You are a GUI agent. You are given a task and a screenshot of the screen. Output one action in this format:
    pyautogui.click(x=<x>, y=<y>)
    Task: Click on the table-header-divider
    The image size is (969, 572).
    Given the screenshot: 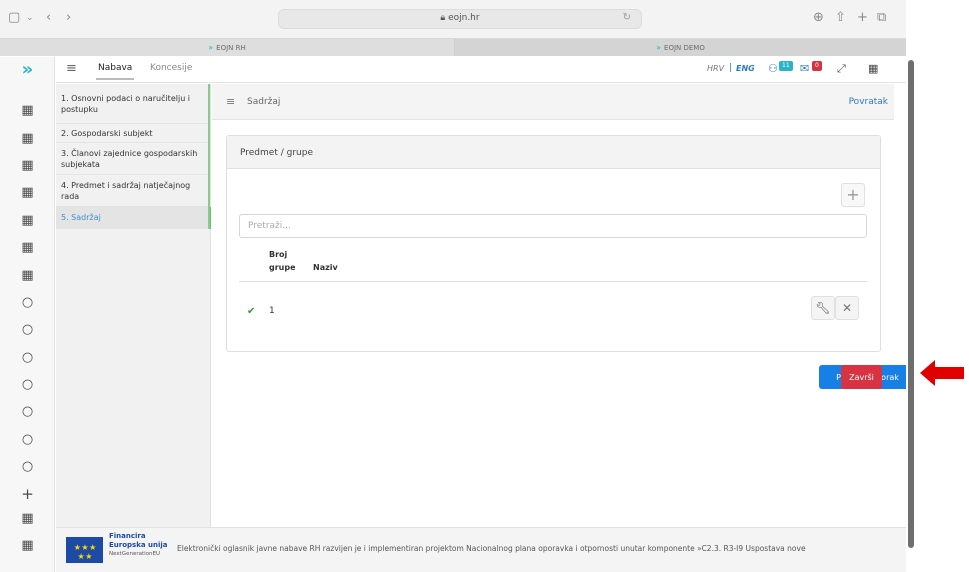 What is the action you would take?
    pyautogui.click(x=553, y=281)
    